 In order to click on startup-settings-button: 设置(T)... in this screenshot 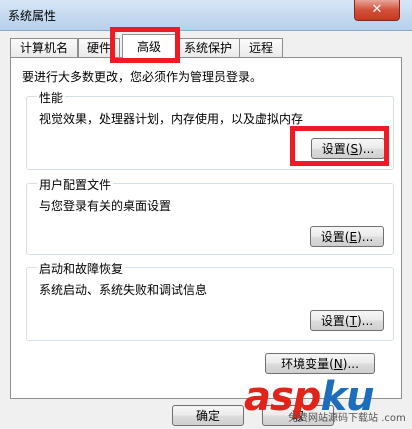, I will do `click(347, 320)`.